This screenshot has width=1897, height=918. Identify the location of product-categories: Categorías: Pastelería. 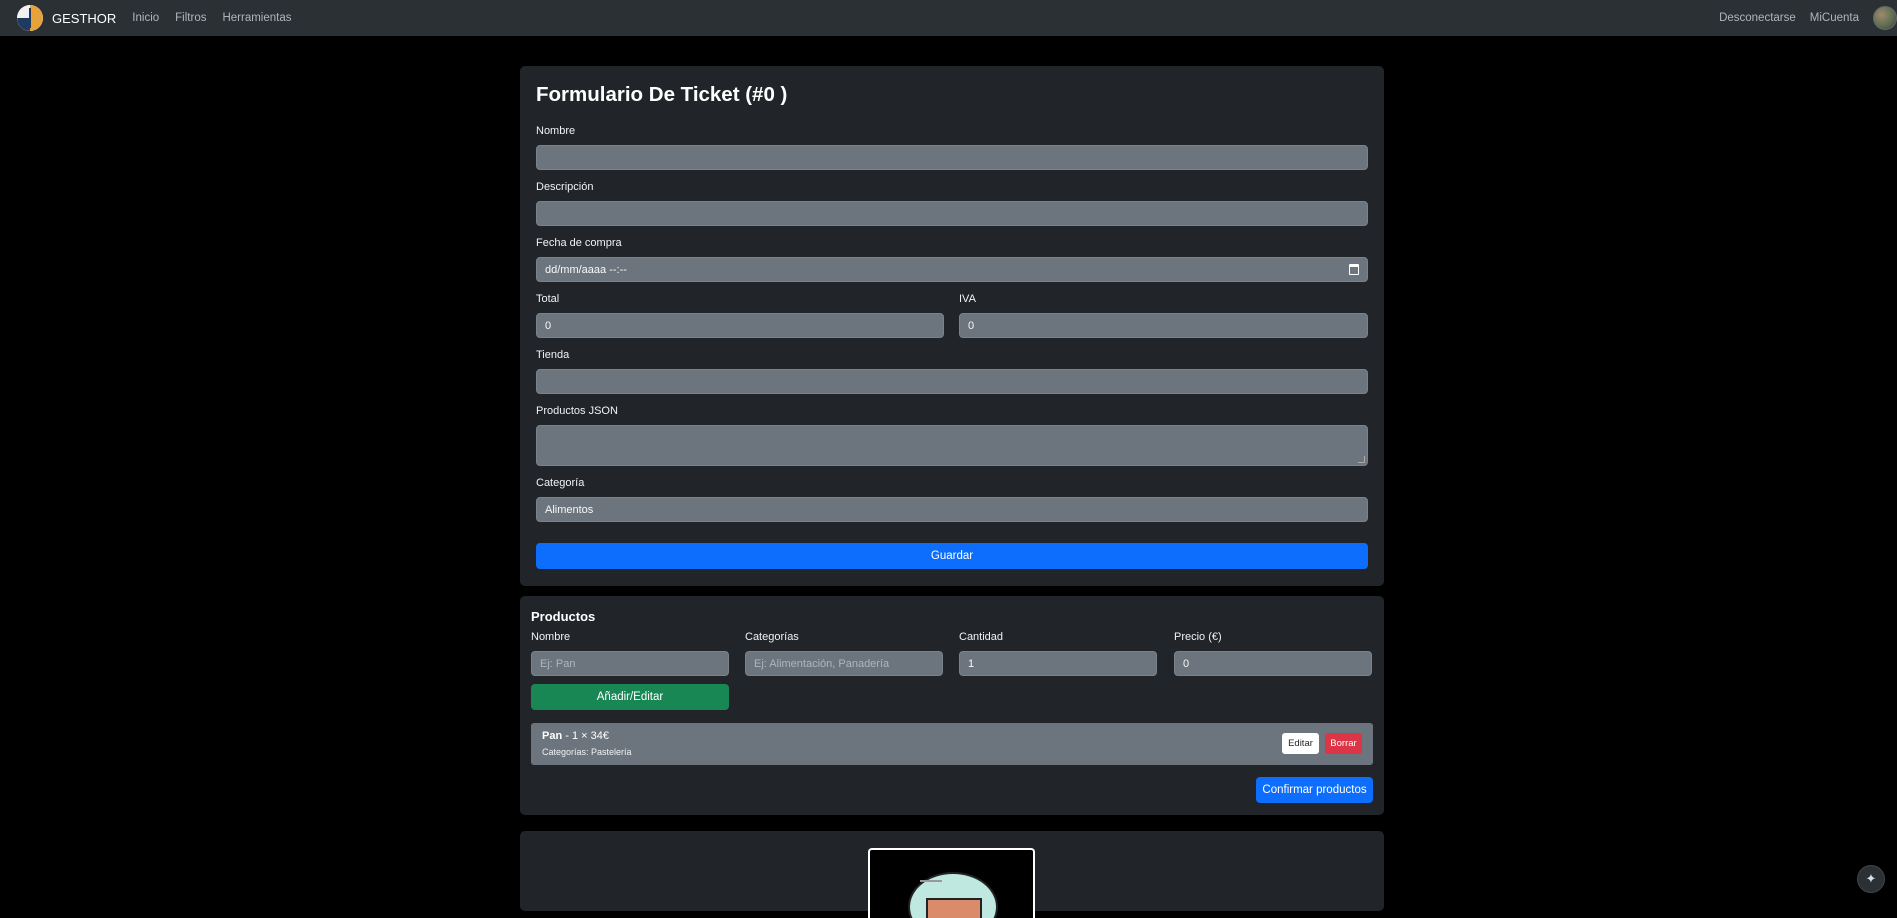
(587, 752).